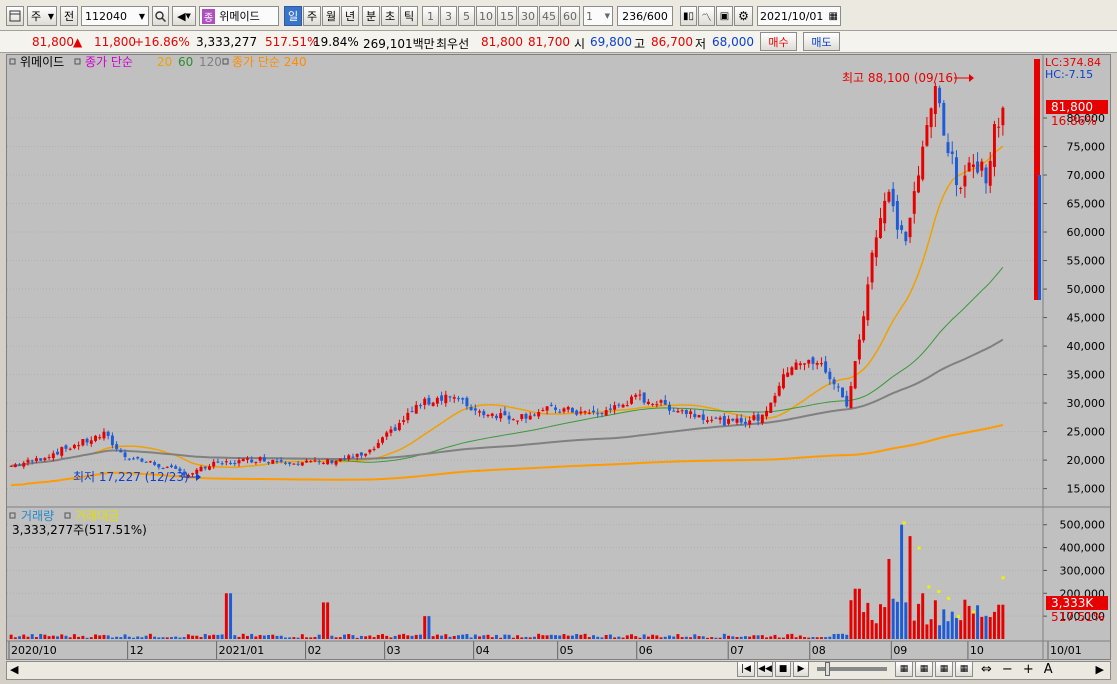 The image size is (1117, 684). I want to click on gear-icon: ⚙, so click(743, 16).